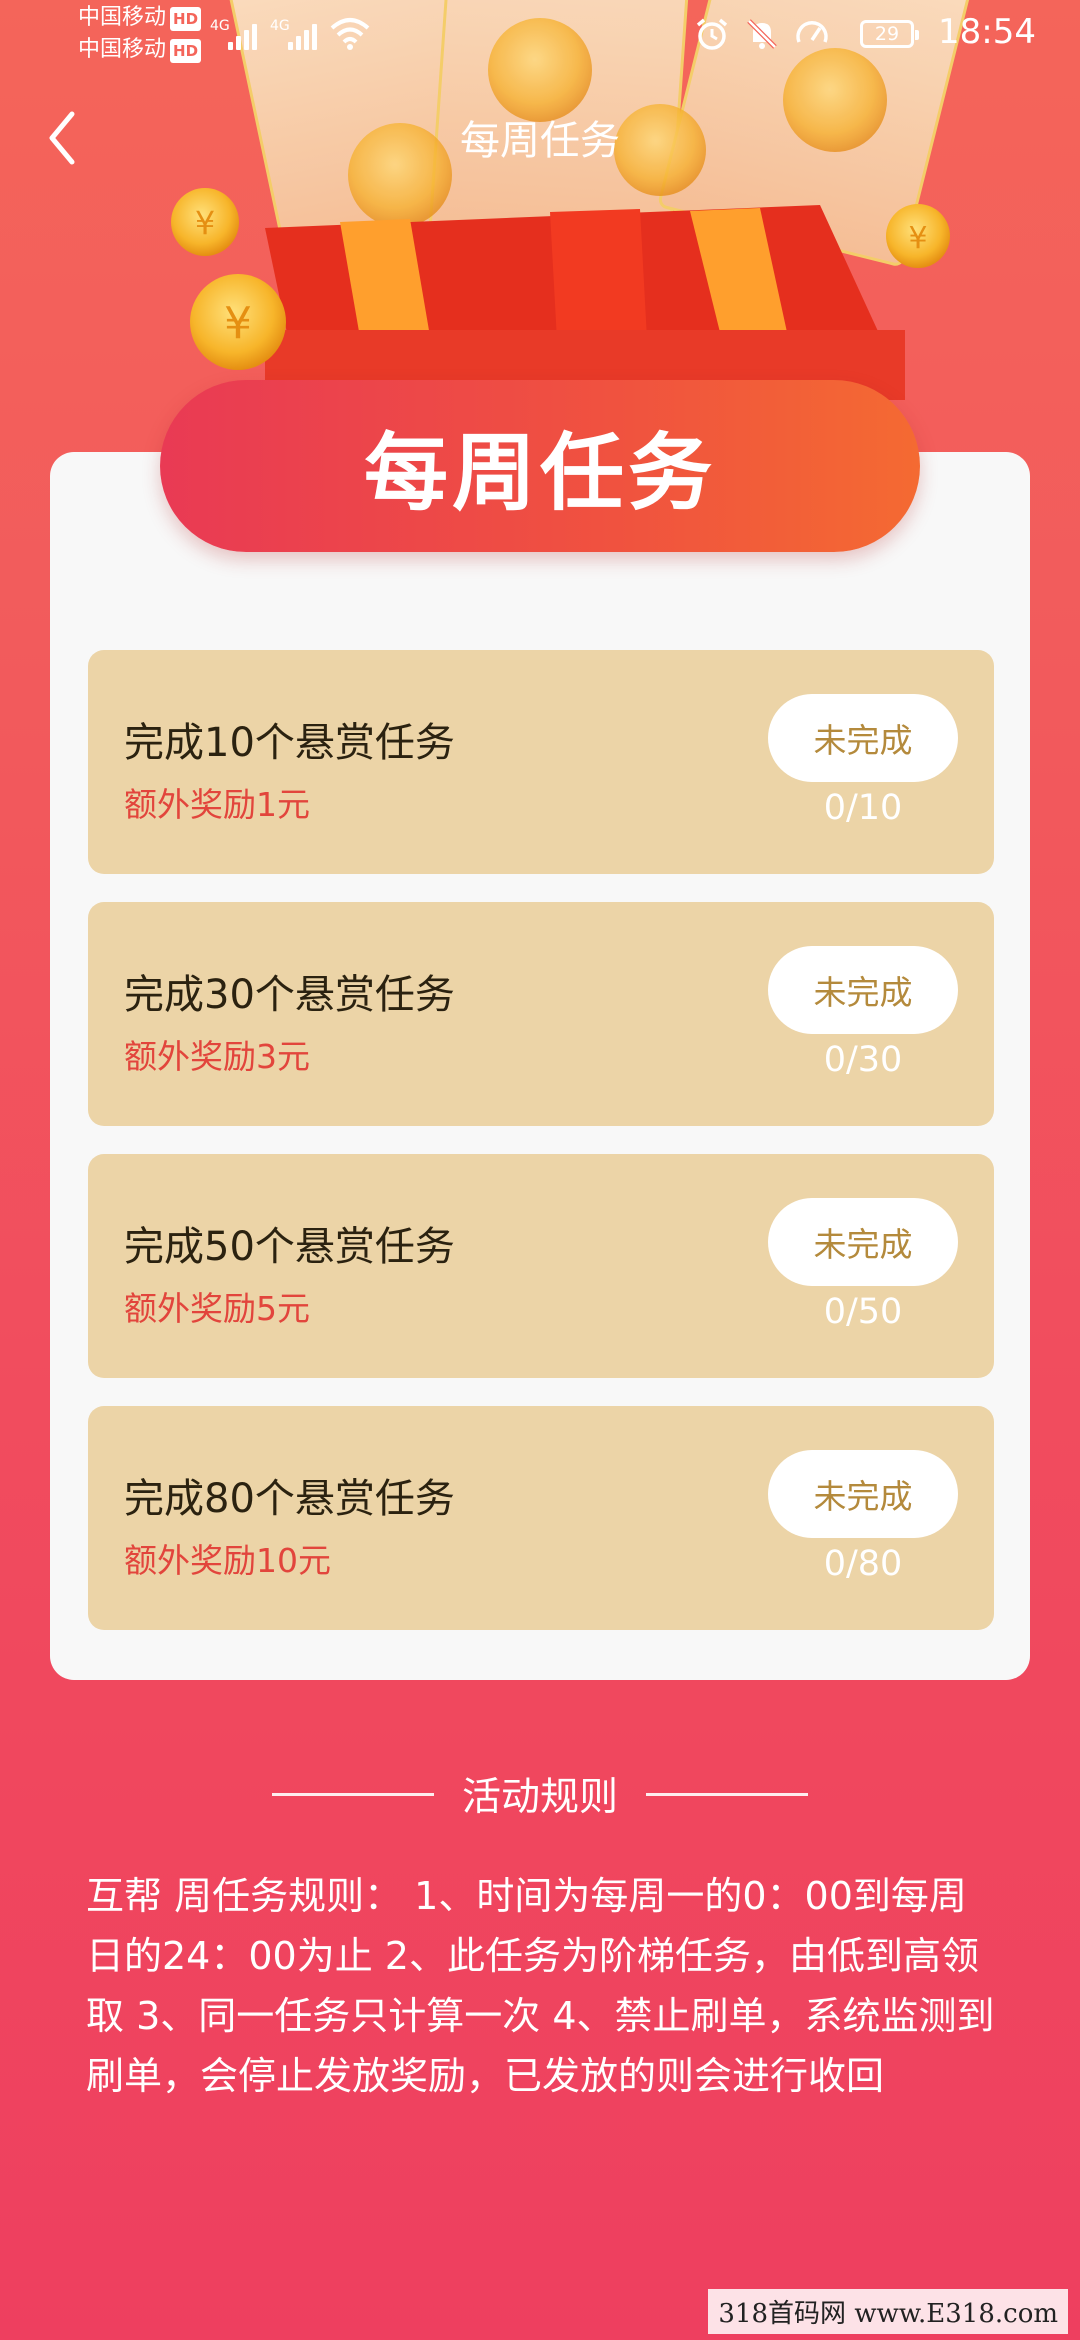 The height and width of the screenshot is (2340, 1080). What do you see at coordinates (289, 1499) in the screenshot?
I see `task-name: 完成80个悬赏任务` at bounding box center [289, 1499].